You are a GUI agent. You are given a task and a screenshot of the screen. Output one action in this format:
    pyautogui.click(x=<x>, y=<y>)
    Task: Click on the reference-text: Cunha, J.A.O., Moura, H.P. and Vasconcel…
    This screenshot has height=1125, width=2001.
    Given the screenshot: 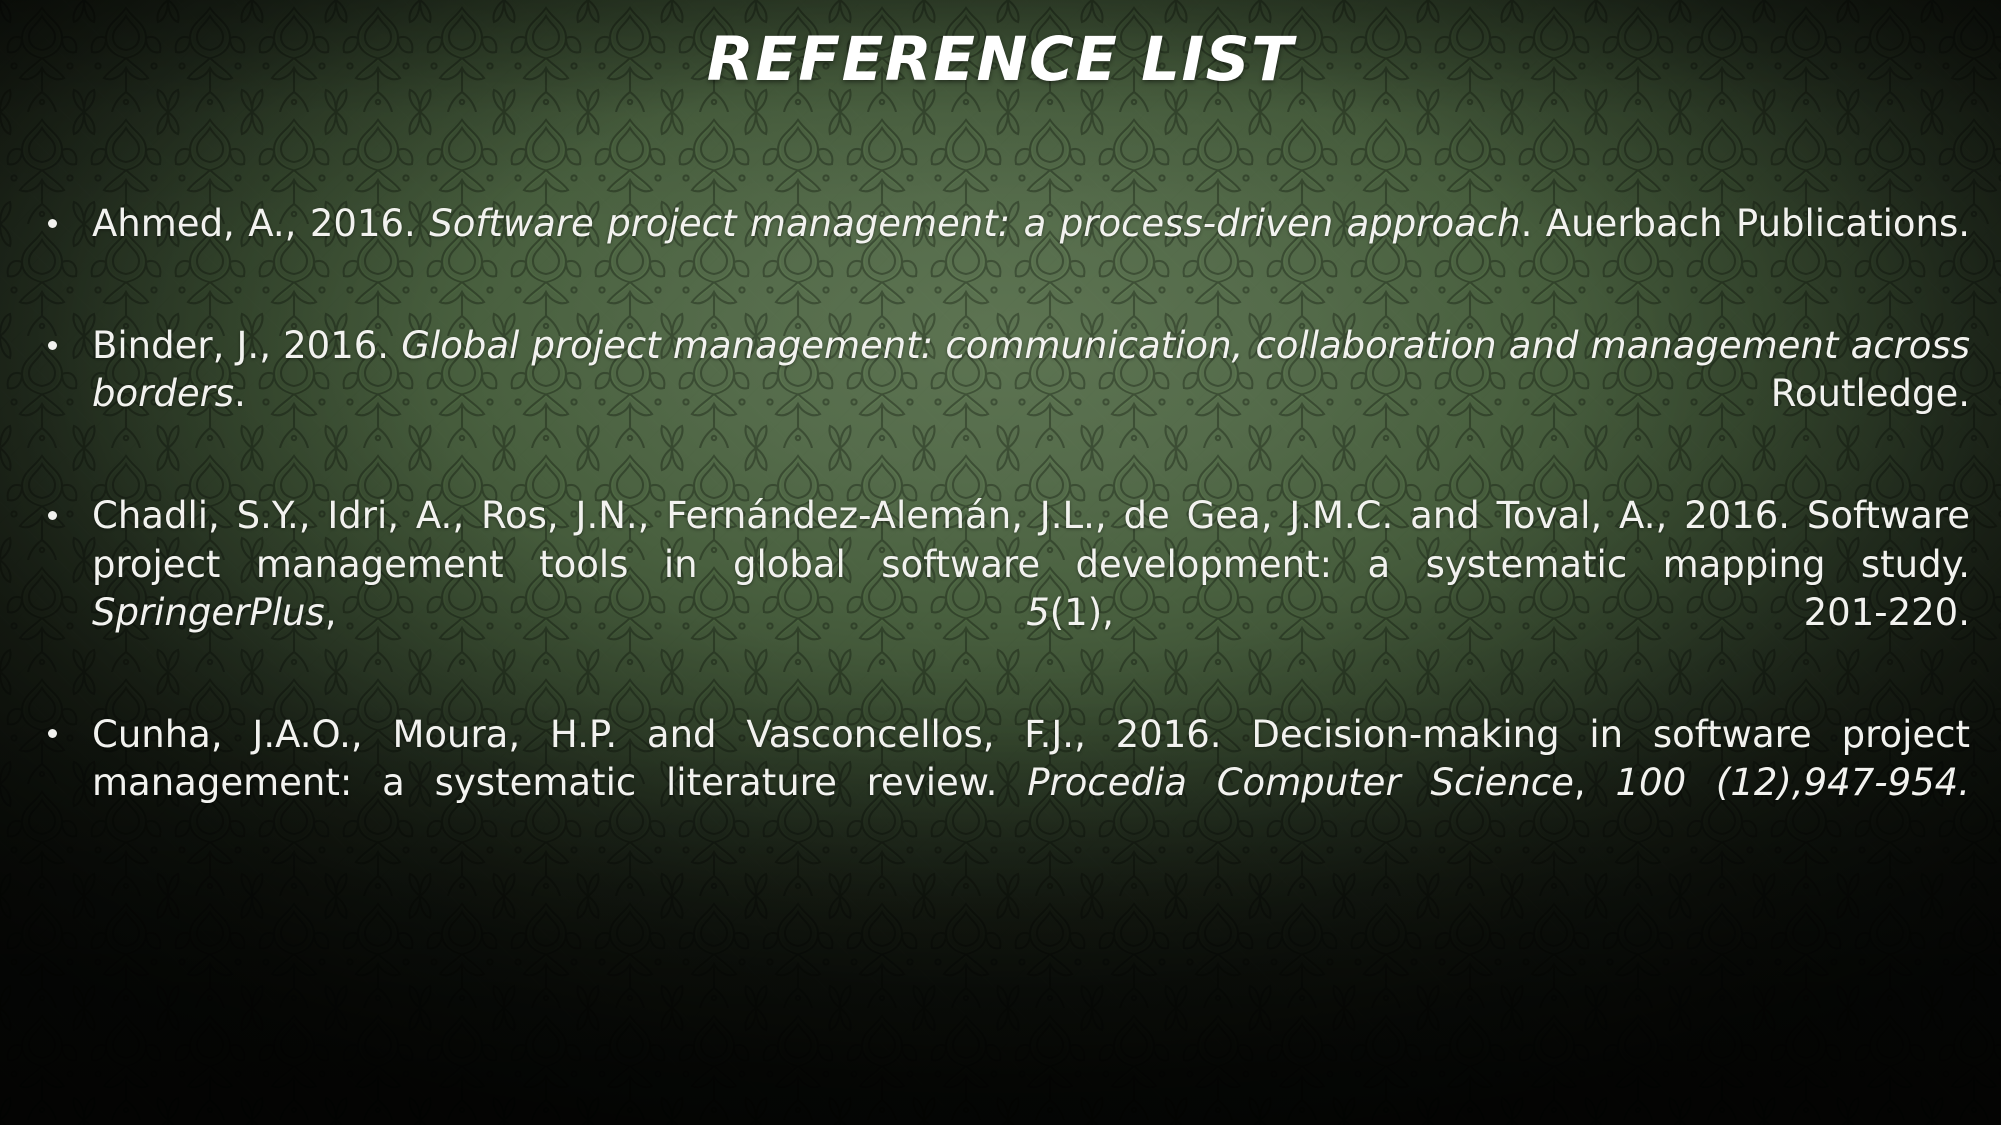 What is the action you would take?
    pyautogui.click(x=1031, y=782)
    